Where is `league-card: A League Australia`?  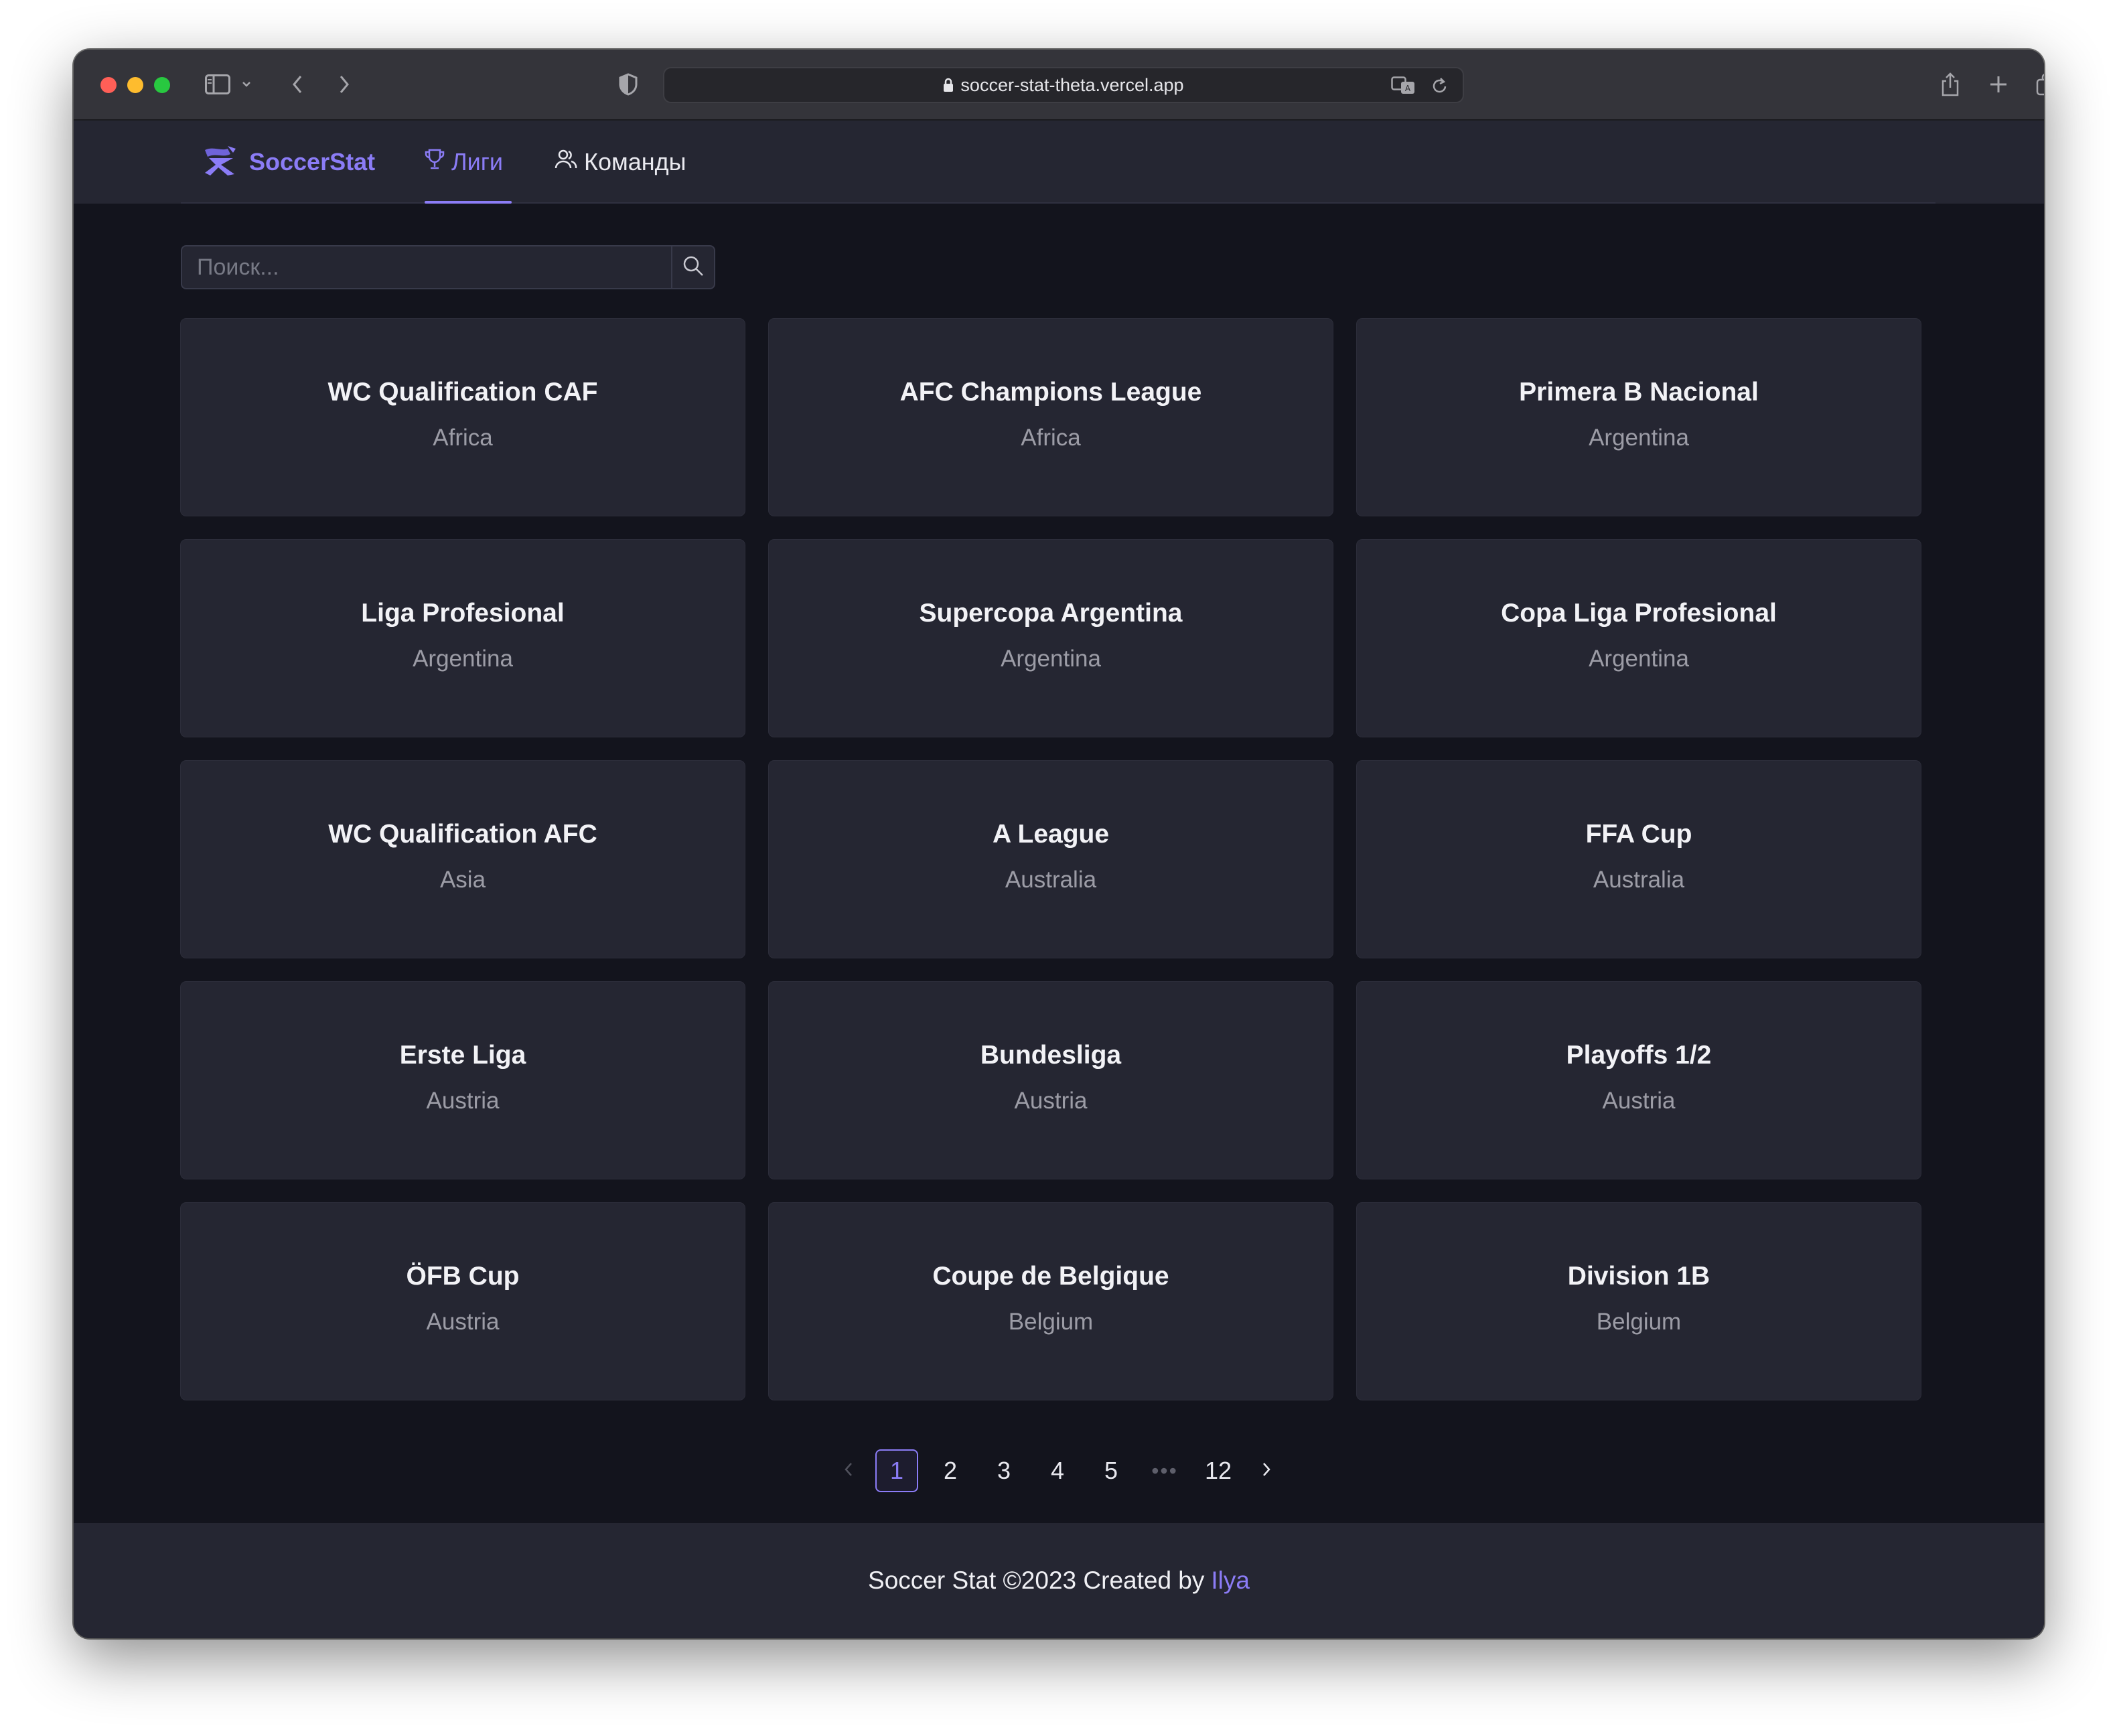 league-card: A League Australia is located at coordinates (1051, 859).